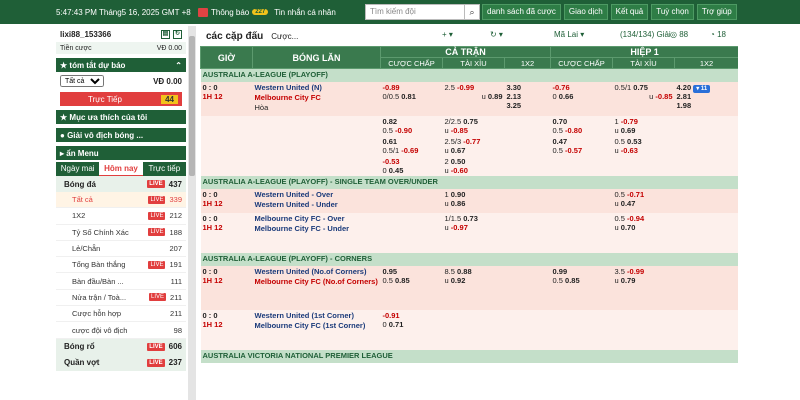  I want to click on username: lixi88_153366, so click(86, 34).